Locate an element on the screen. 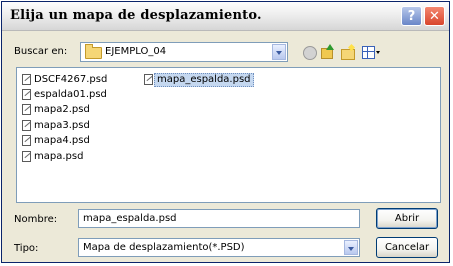  folder-icon is located at coordinates (93, 51).